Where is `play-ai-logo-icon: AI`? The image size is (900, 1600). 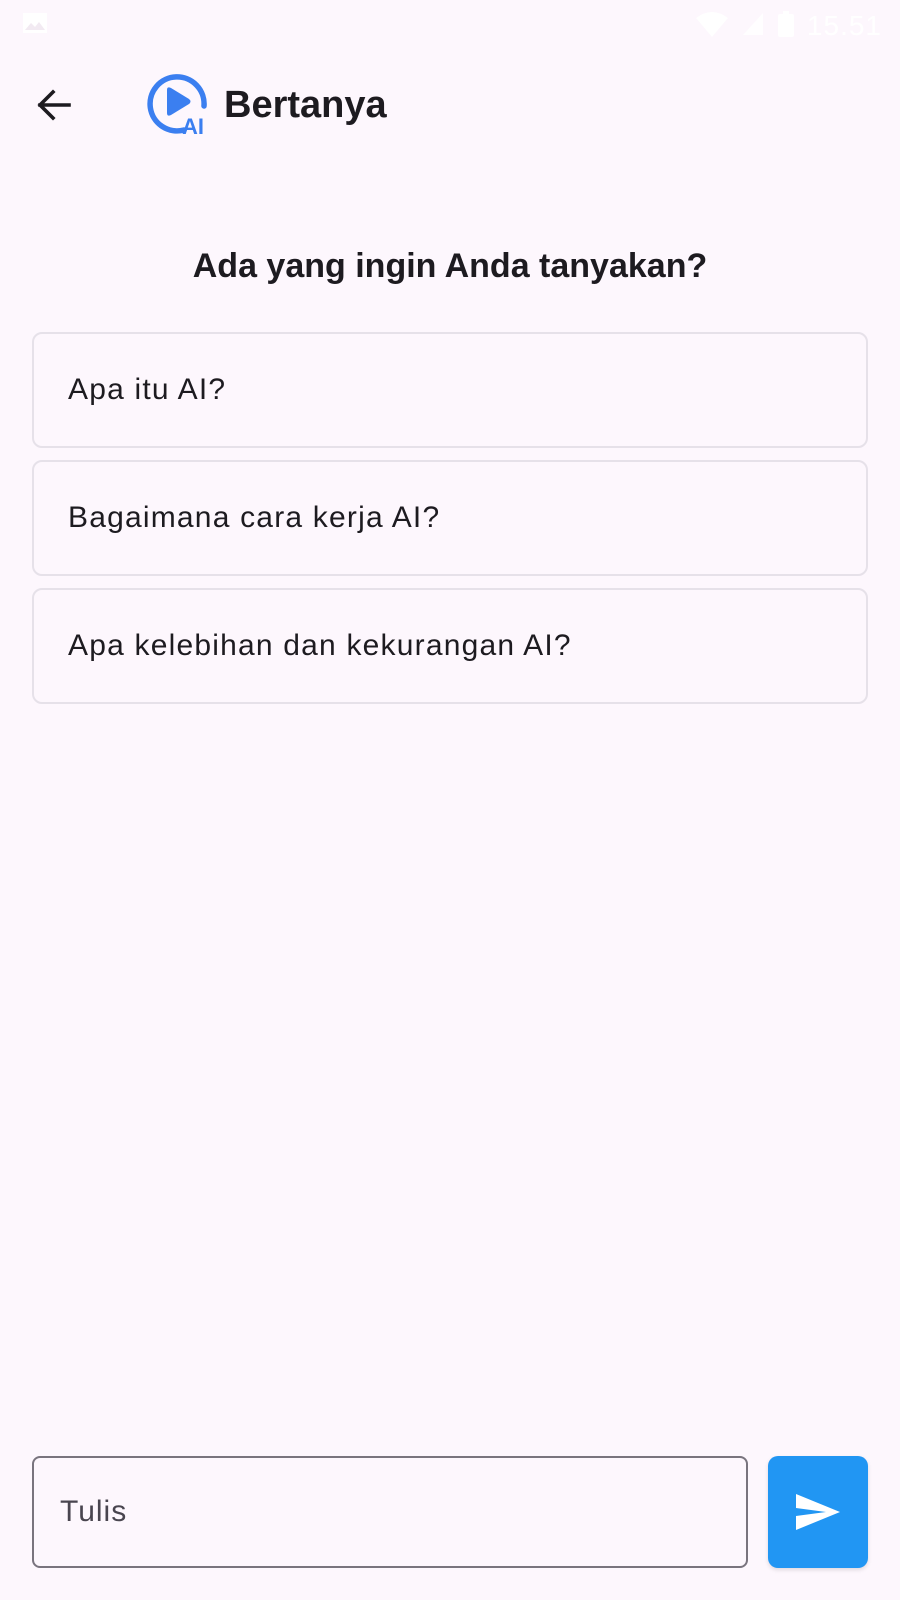
play-ai-logo-icon: AI is located at coordinates (178, 105).